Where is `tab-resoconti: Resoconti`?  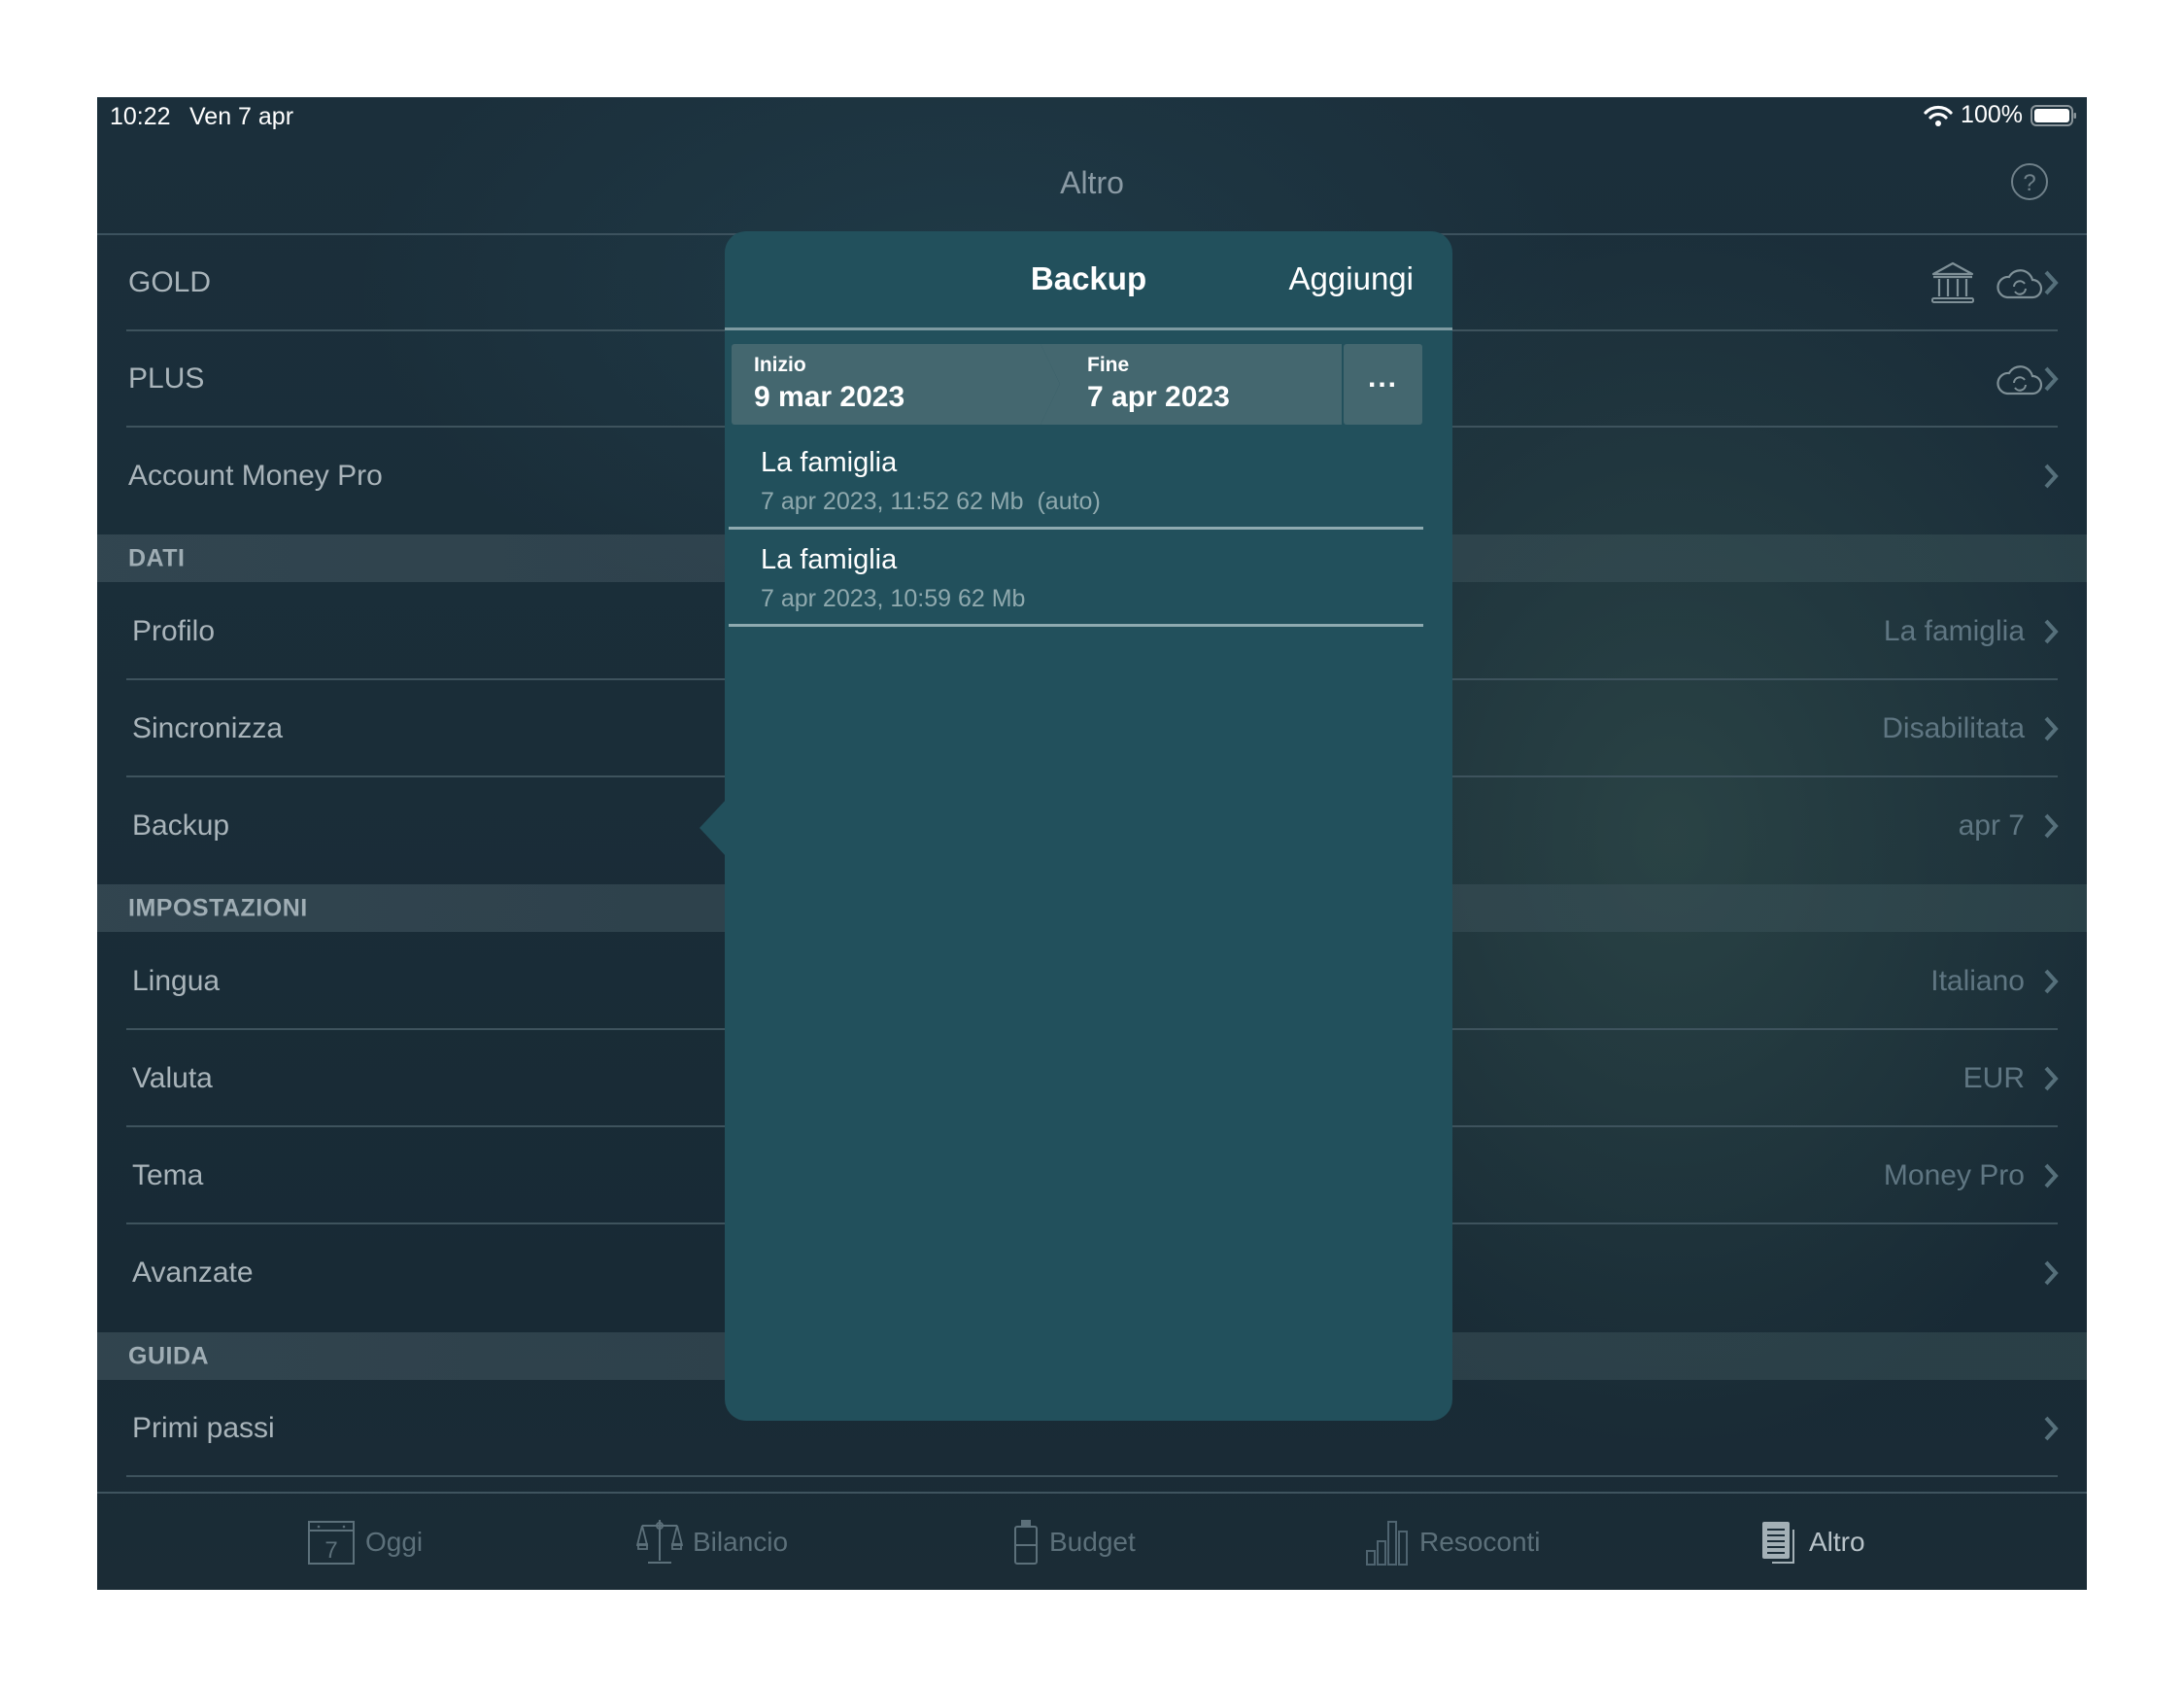
tab-resoconti: Resoconti is located at coordinates (1453, 1542).